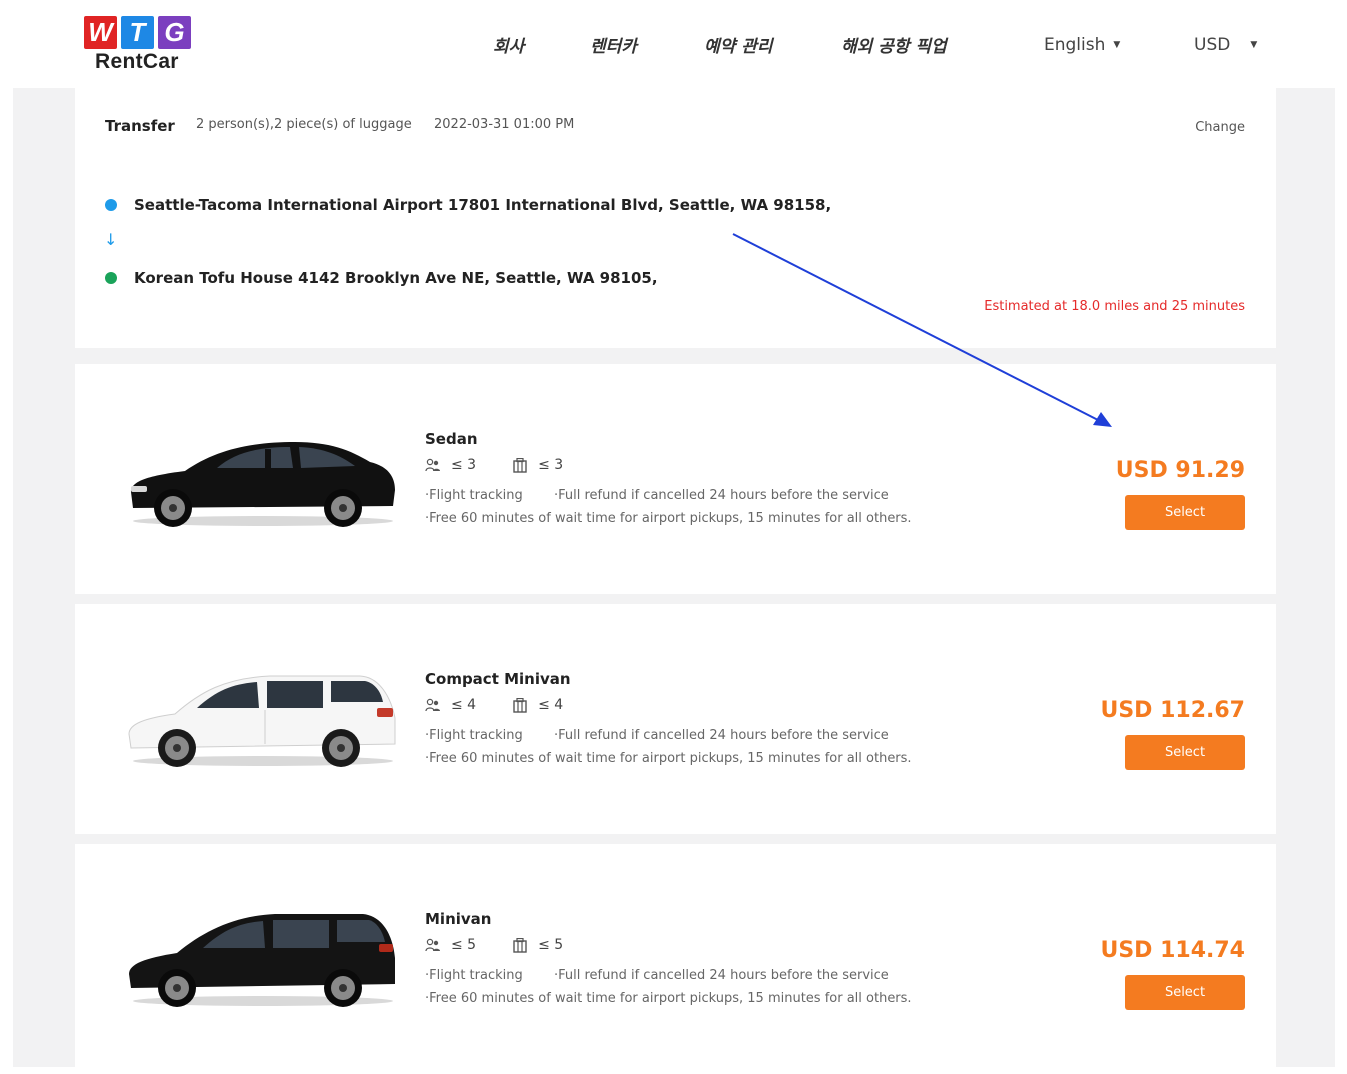 The height and width of the screenshot is (1074, 1347). I want to click on logo-letters: W T G, so click(144, 32).